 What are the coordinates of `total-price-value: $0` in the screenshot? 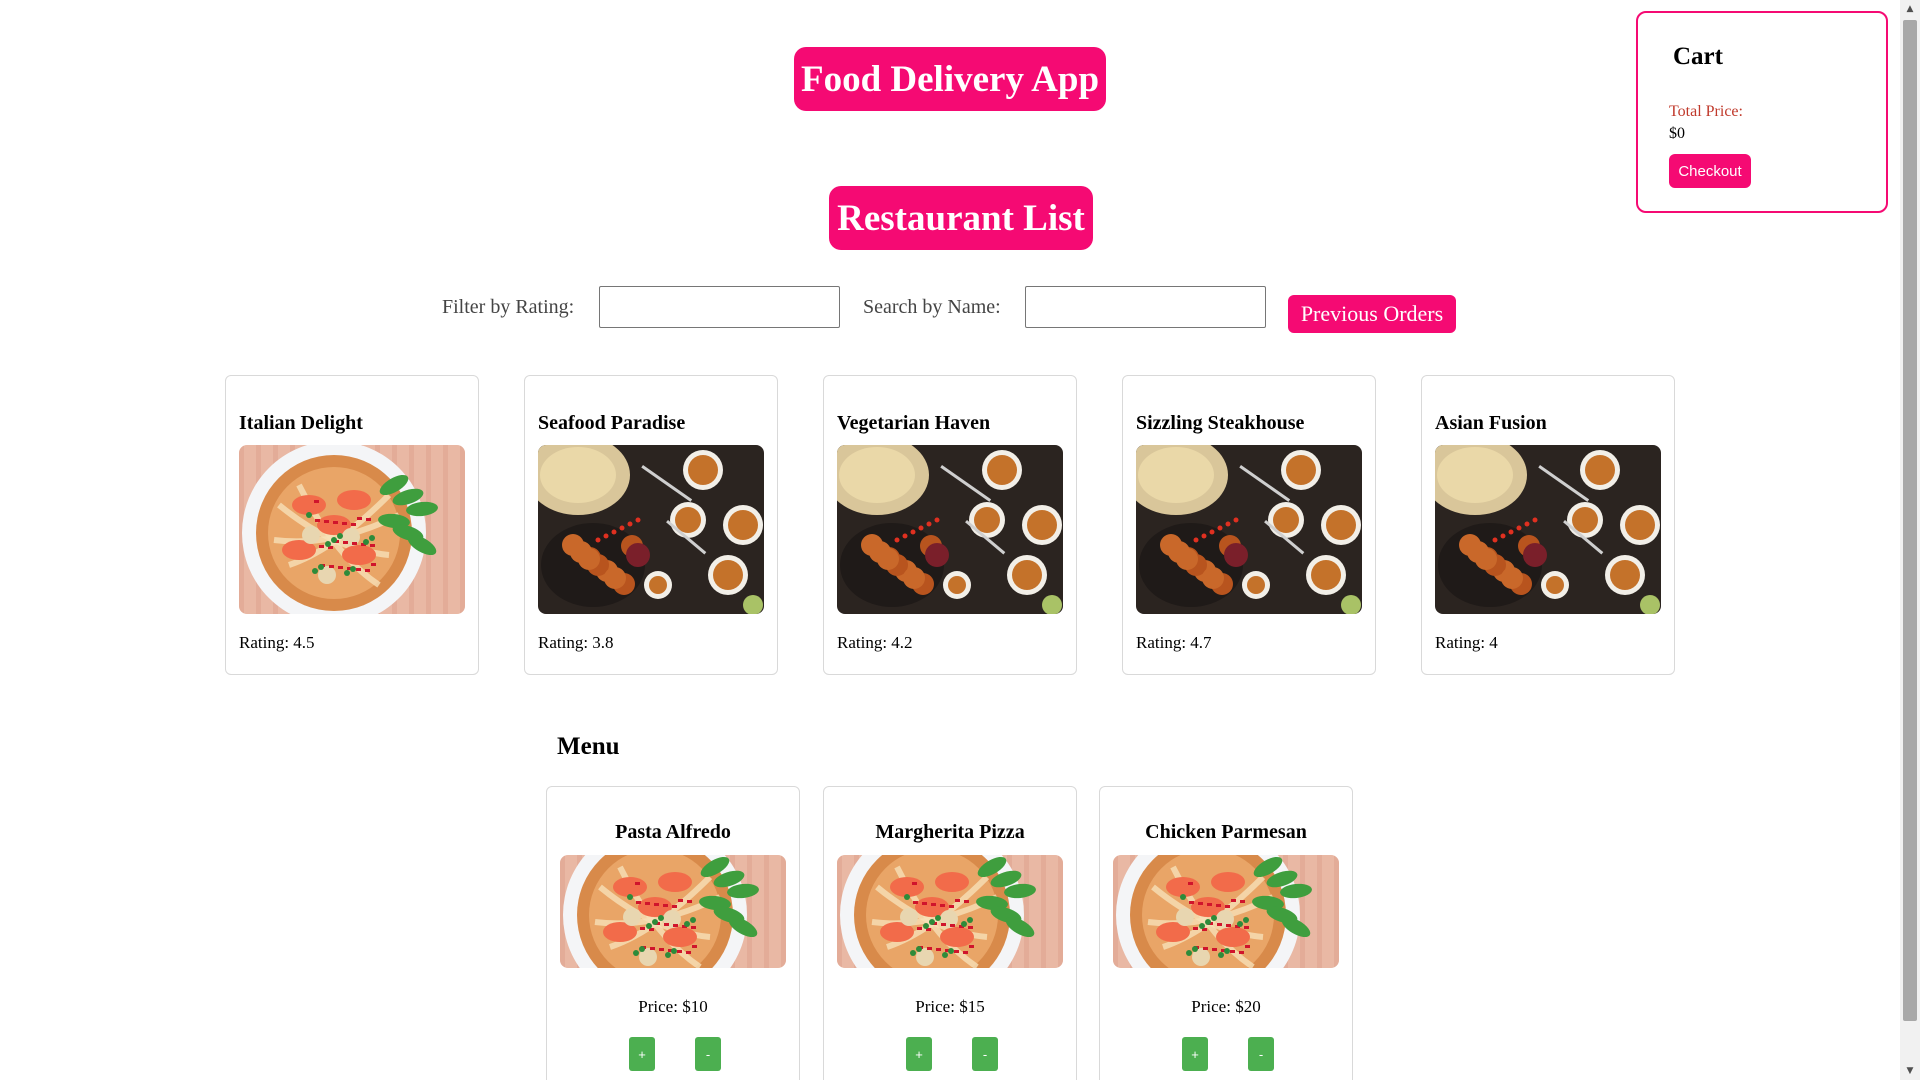 It's located at (1677, 133).